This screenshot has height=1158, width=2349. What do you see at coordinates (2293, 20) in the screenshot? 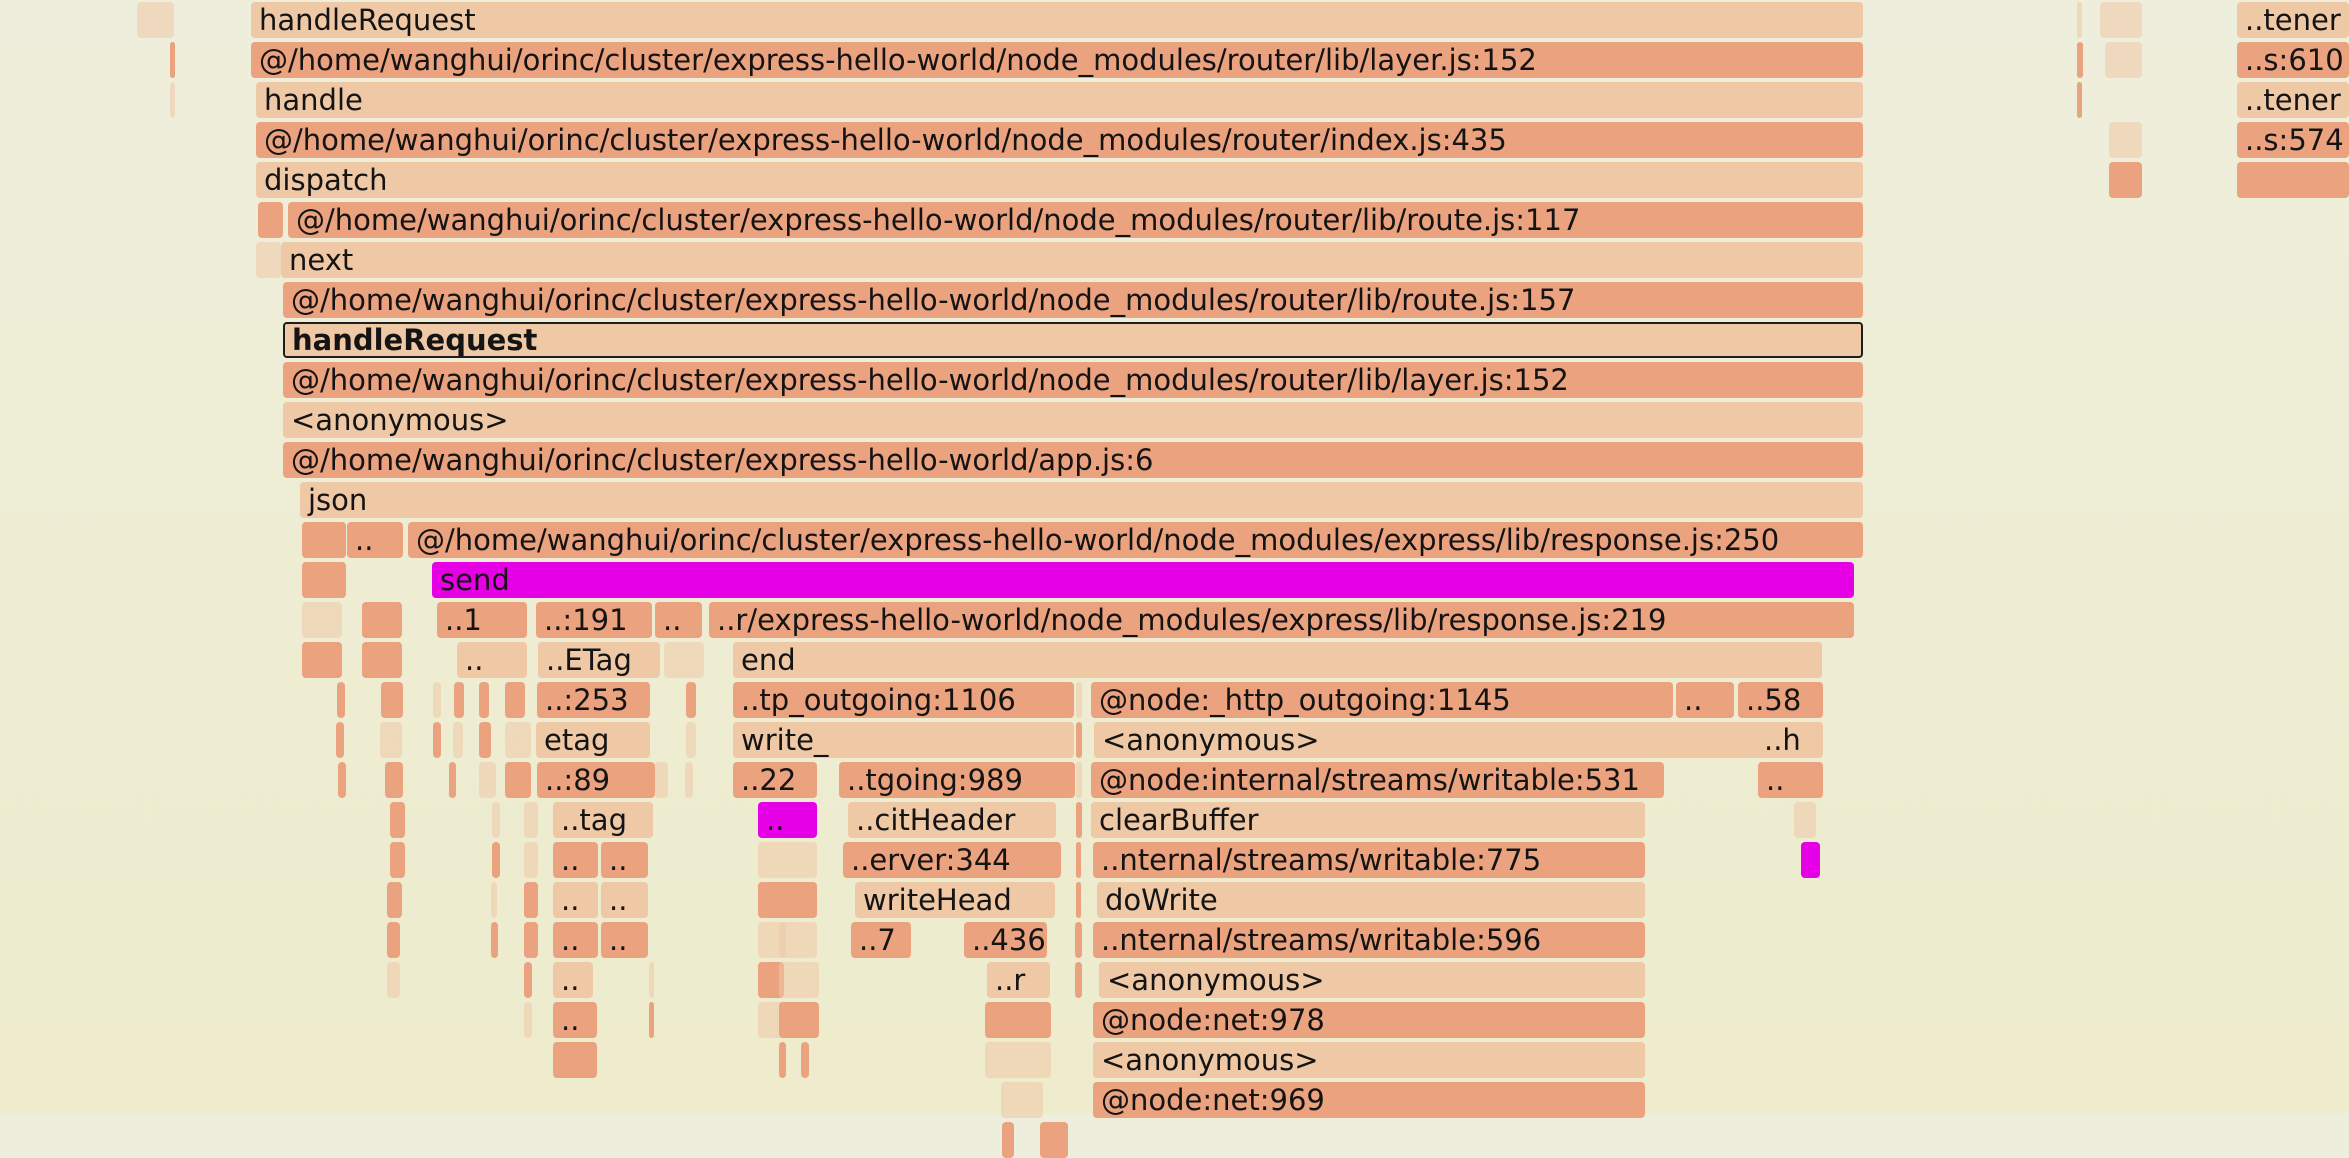
I see `flame-frame: ..tener` at bounding box center [2293, 20].